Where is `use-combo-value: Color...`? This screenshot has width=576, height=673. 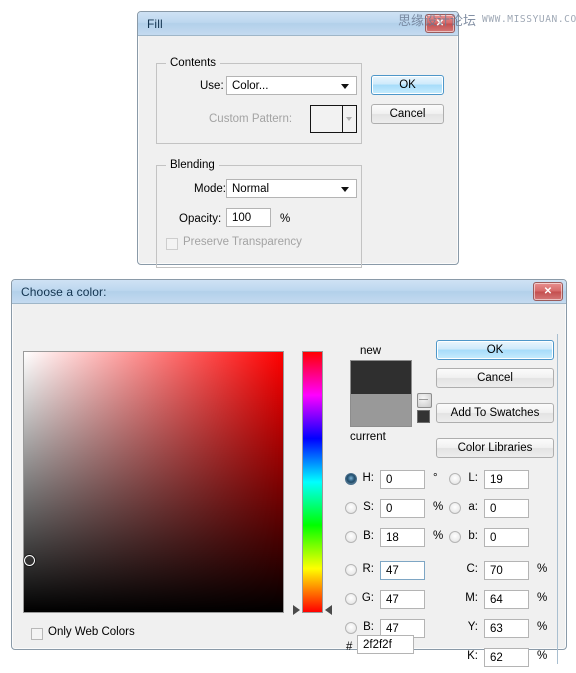
use-combo-value: Color... is located at coordinates (250, 85).